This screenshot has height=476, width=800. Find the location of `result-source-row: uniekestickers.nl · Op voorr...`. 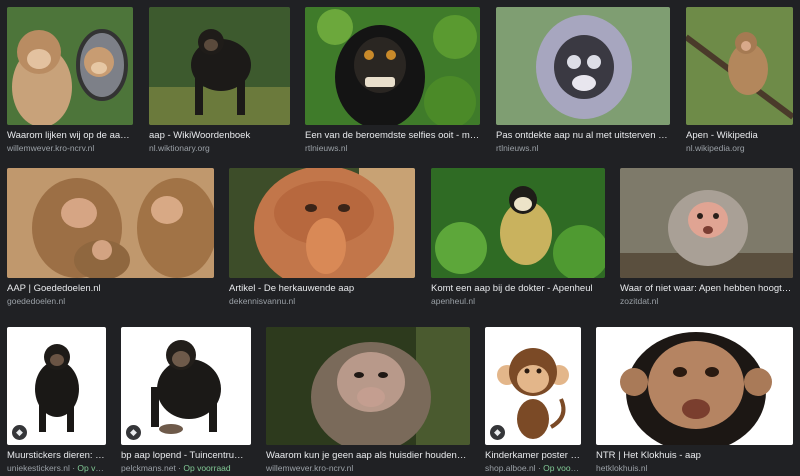

result-source-row: uniekestickers.nl · Op voorr... is located at coordinates (56, 468).